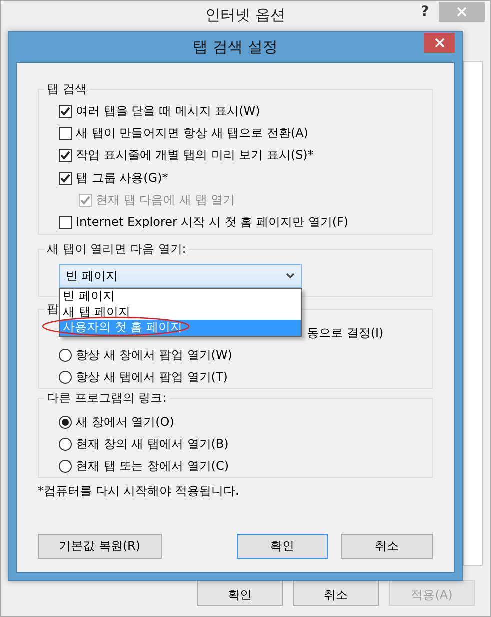 The image size is (491, 617). Describe the element at coordinates (67, 89) in the screenshot. I see `group-title: 탭 검색` at that location.